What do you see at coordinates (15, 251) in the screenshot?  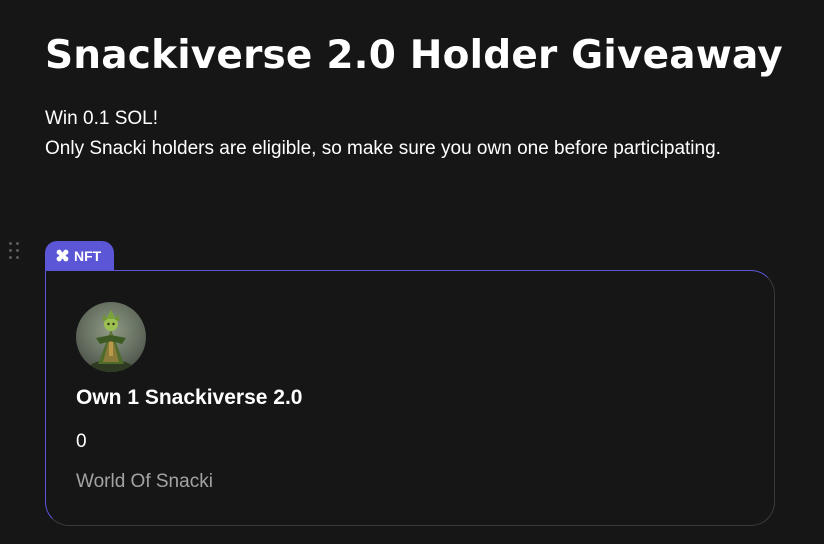 I see `drag-handle-icon` at bounding box center [15, 251].